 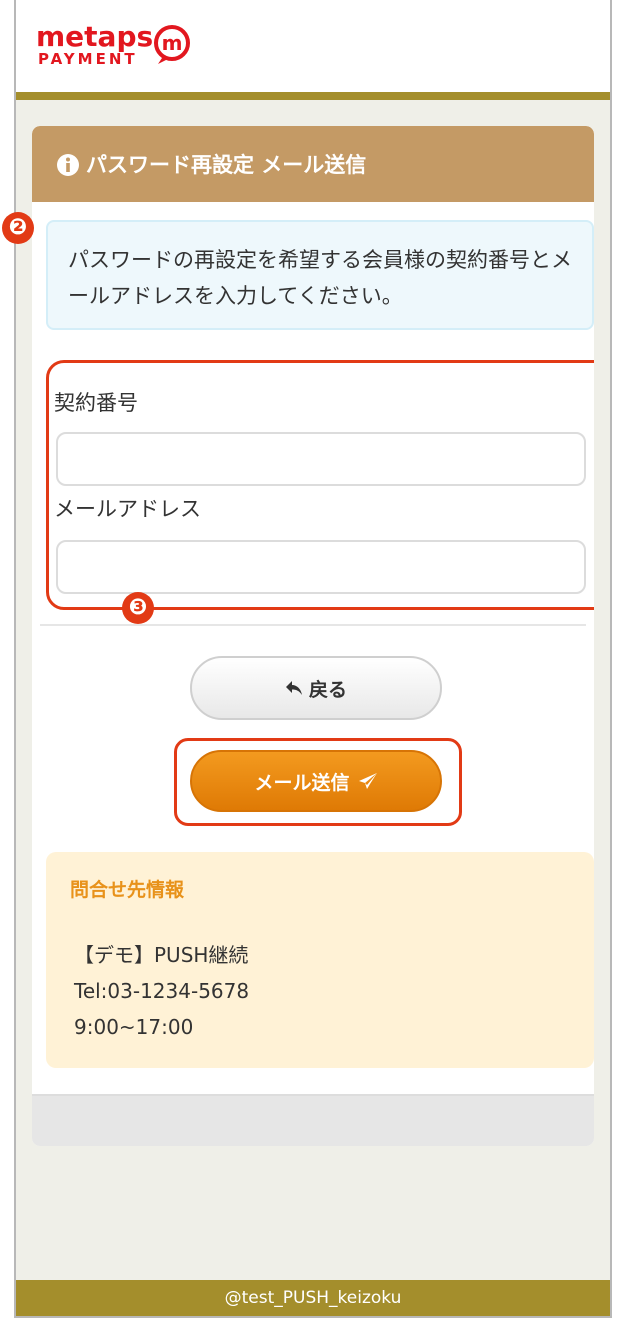 I want to click on reply-arrow-icon, so click(x=293, y=688).